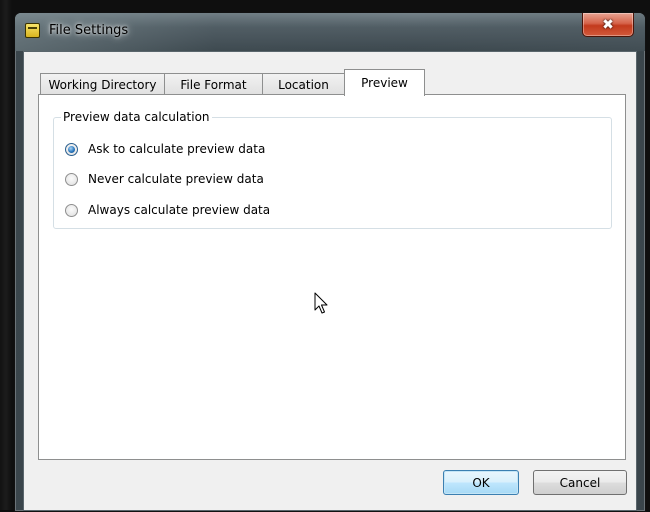 The height and width of the screenshot is (512, 650). What do you see at coordinates (321, 303) in the screenshot?
I see `mouse-pointer-icon` at bounding box center [321, 303].